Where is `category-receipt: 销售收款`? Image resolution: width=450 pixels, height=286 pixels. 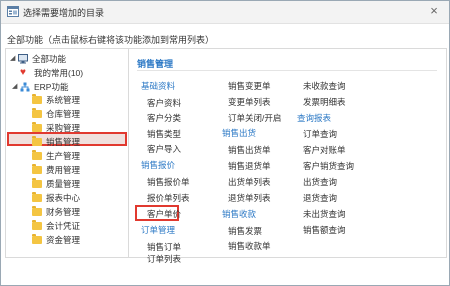 category-receipt: 销售收款 is located at coordinates (239, 214).